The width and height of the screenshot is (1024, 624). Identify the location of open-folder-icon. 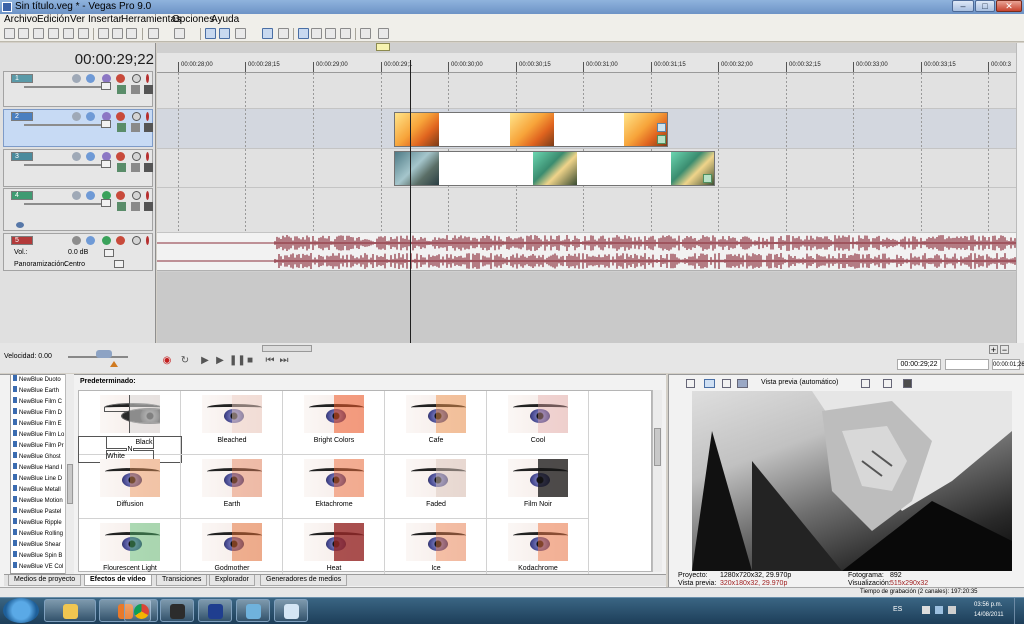
(23, 33).